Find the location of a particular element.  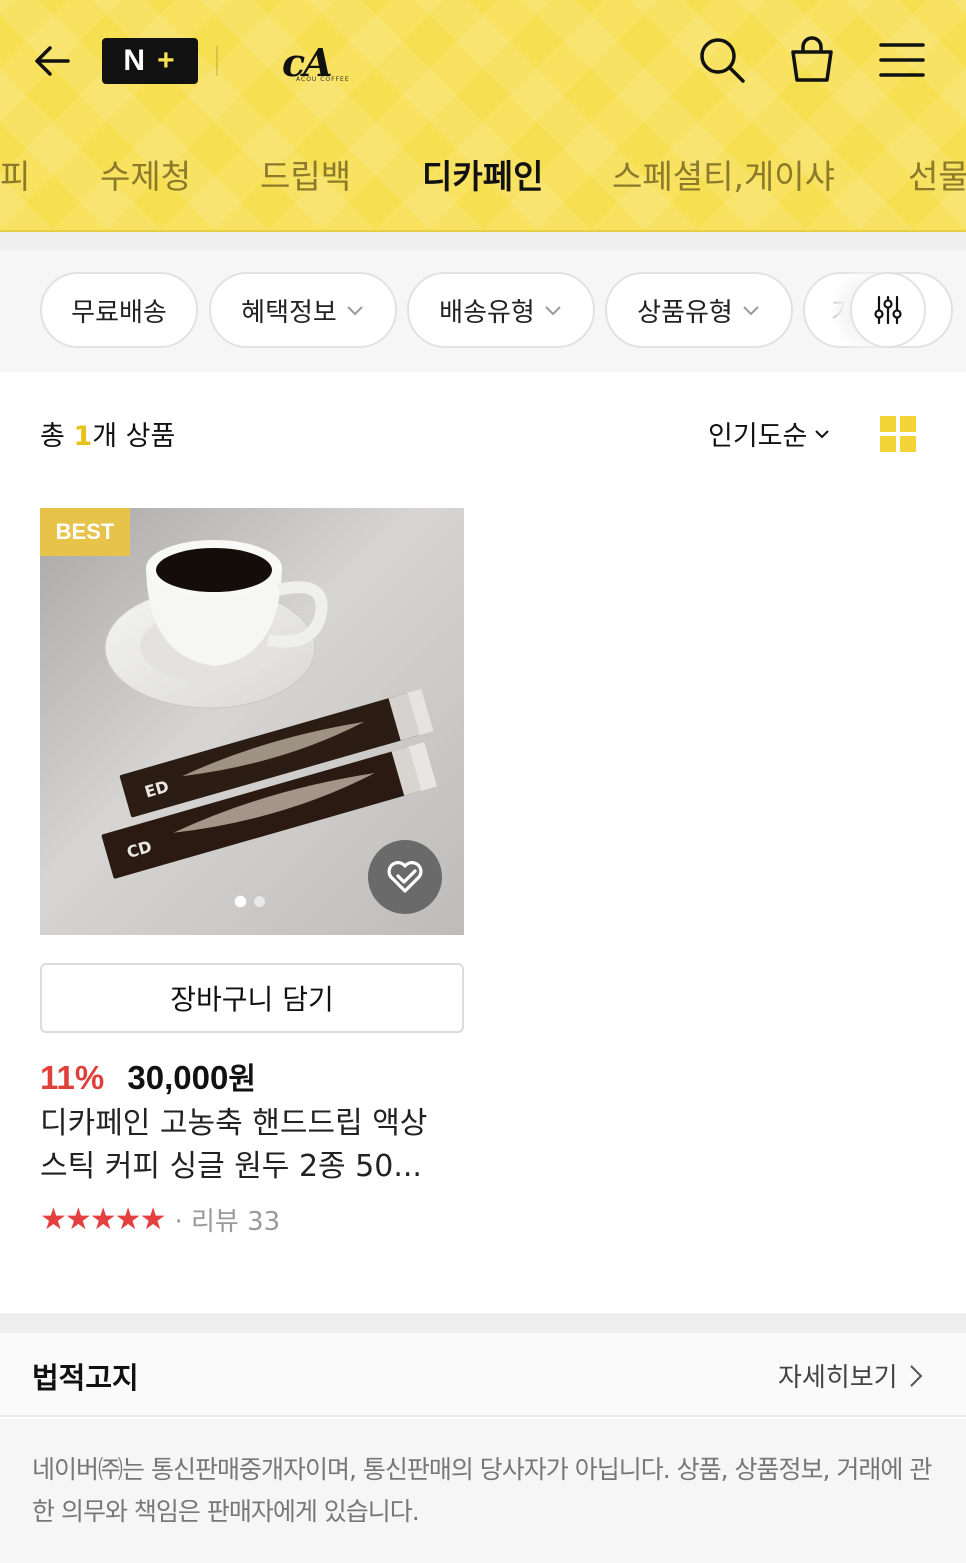

sale-price: 30,000원 is located at coordinates (191, 1078).